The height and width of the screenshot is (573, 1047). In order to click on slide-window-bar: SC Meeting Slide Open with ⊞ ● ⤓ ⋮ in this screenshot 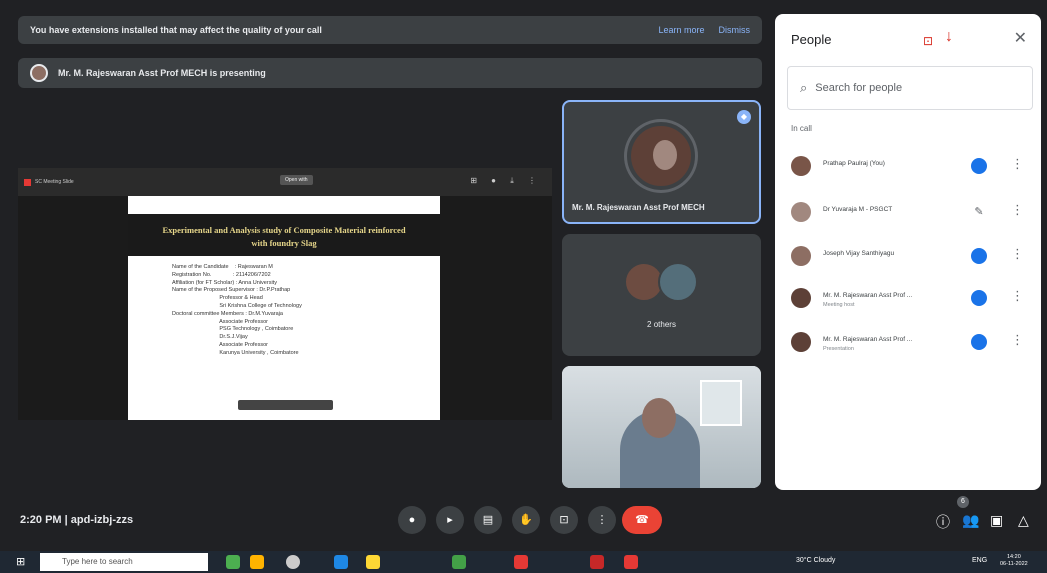, I will do `click(285, 182)`.